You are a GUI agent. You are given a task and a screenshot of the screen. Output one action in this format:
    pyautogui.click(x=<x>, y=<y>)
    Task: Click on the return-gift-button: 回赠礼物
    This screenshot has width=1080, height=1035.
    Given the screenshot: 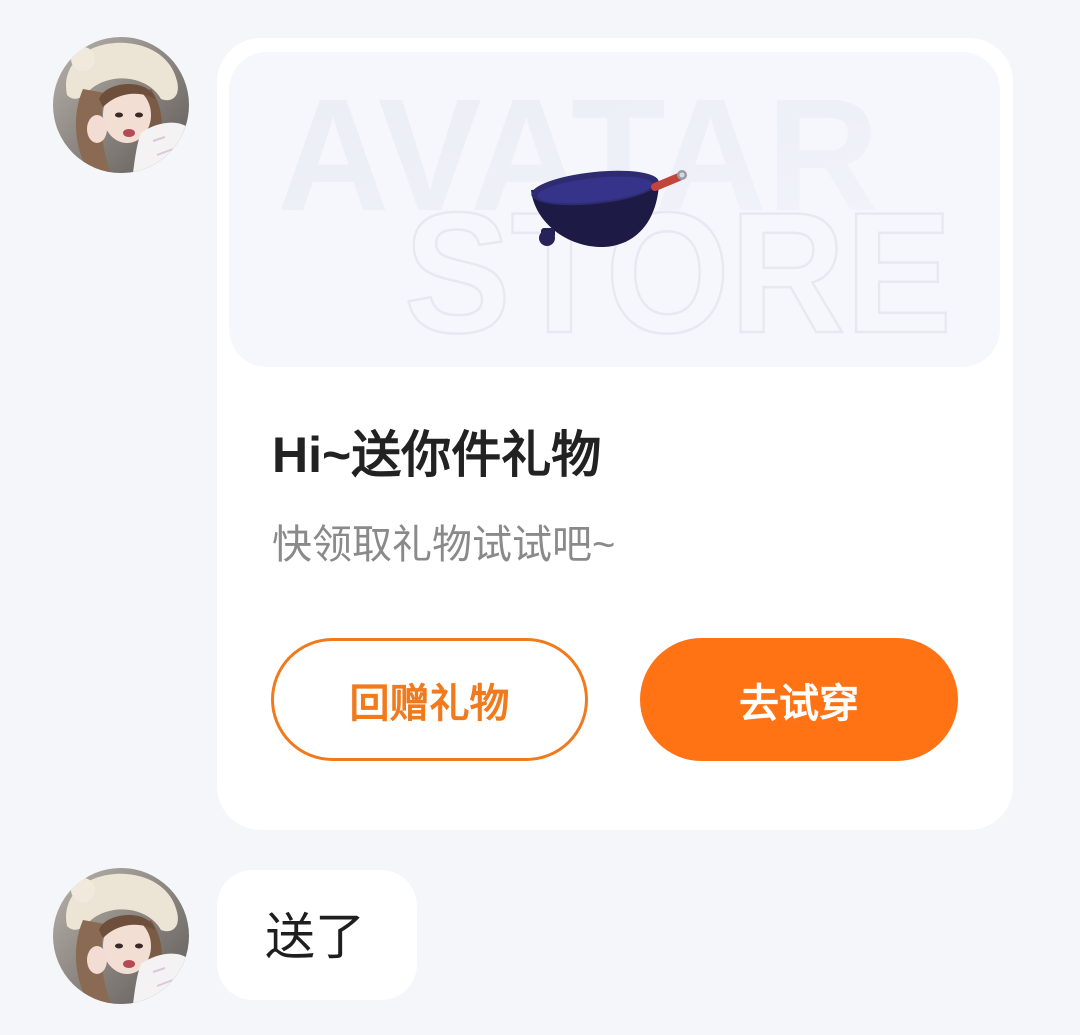 What is the action you would take?
    pyautogui.click(x=429, y=699)
    